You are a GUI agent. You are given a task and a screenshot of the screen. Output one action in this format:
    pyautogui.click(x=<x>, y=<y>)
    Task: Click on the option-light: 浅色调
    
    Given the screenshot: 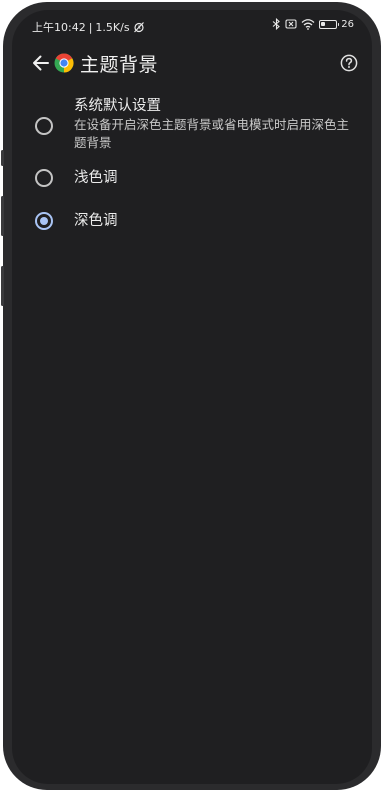 What is the action you would take?
    pyautogui.click(x=192, y=185)
    